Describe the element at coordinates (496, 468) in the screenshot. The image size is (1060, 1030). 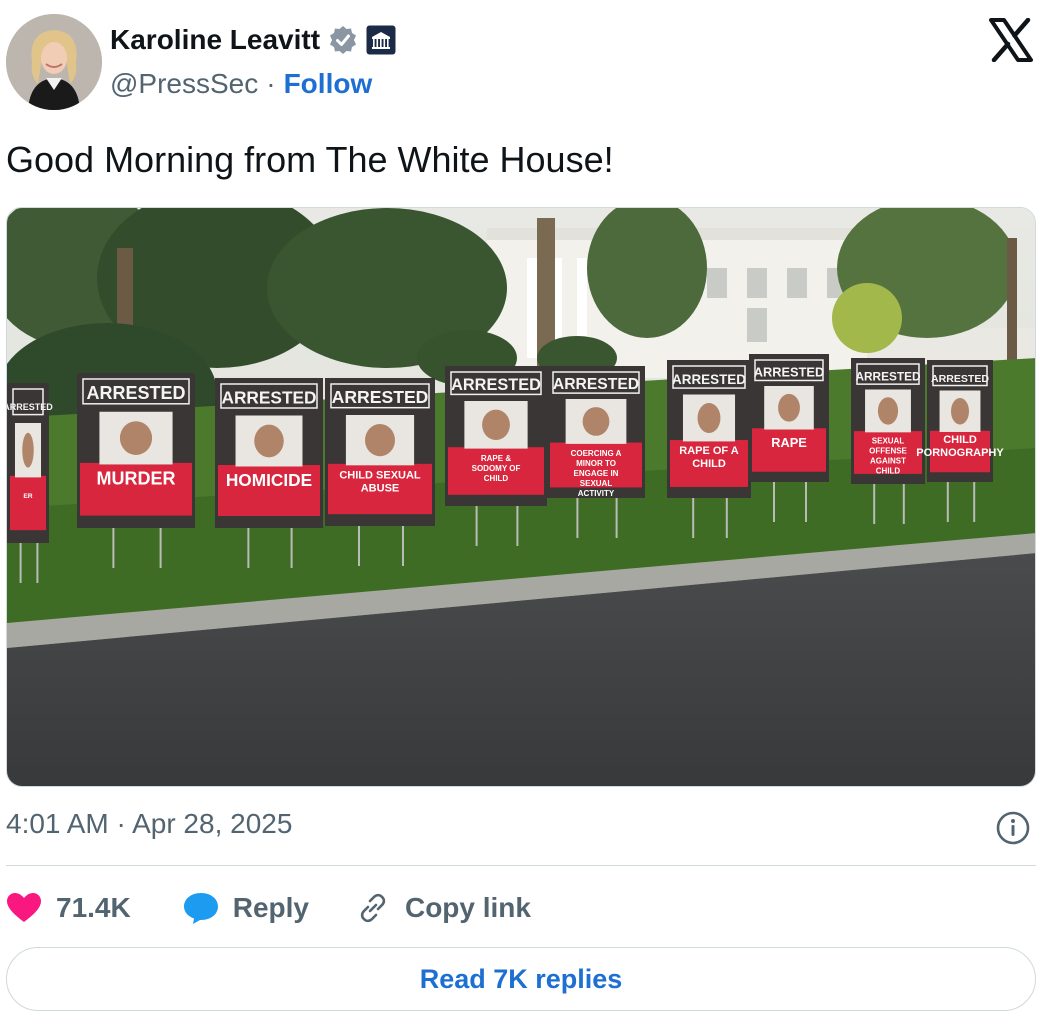
I see `sign-crime-label: SODOMY OF` at that location.